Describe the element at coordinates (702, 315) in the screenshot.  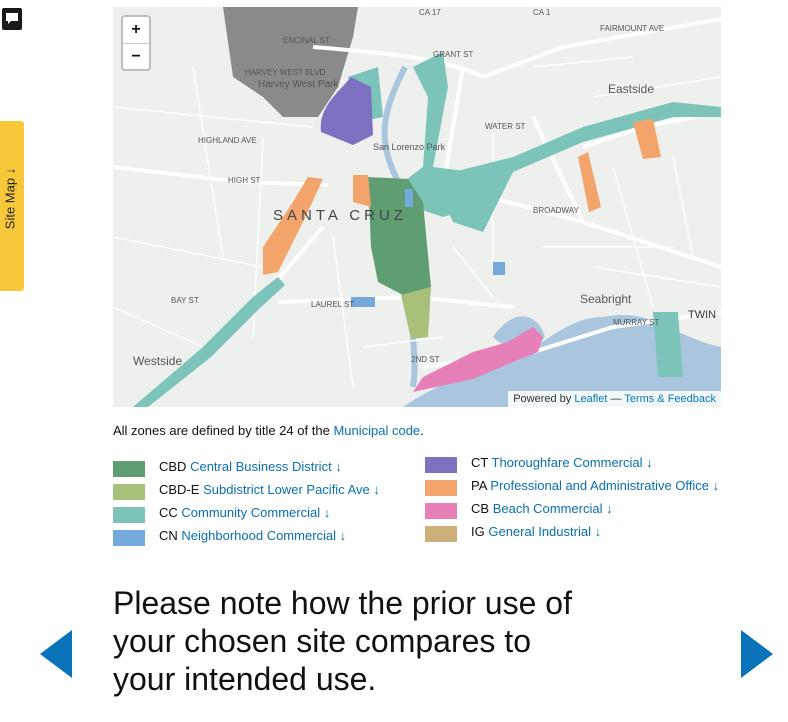
I see `map-place-twin: TWIN` at that location.